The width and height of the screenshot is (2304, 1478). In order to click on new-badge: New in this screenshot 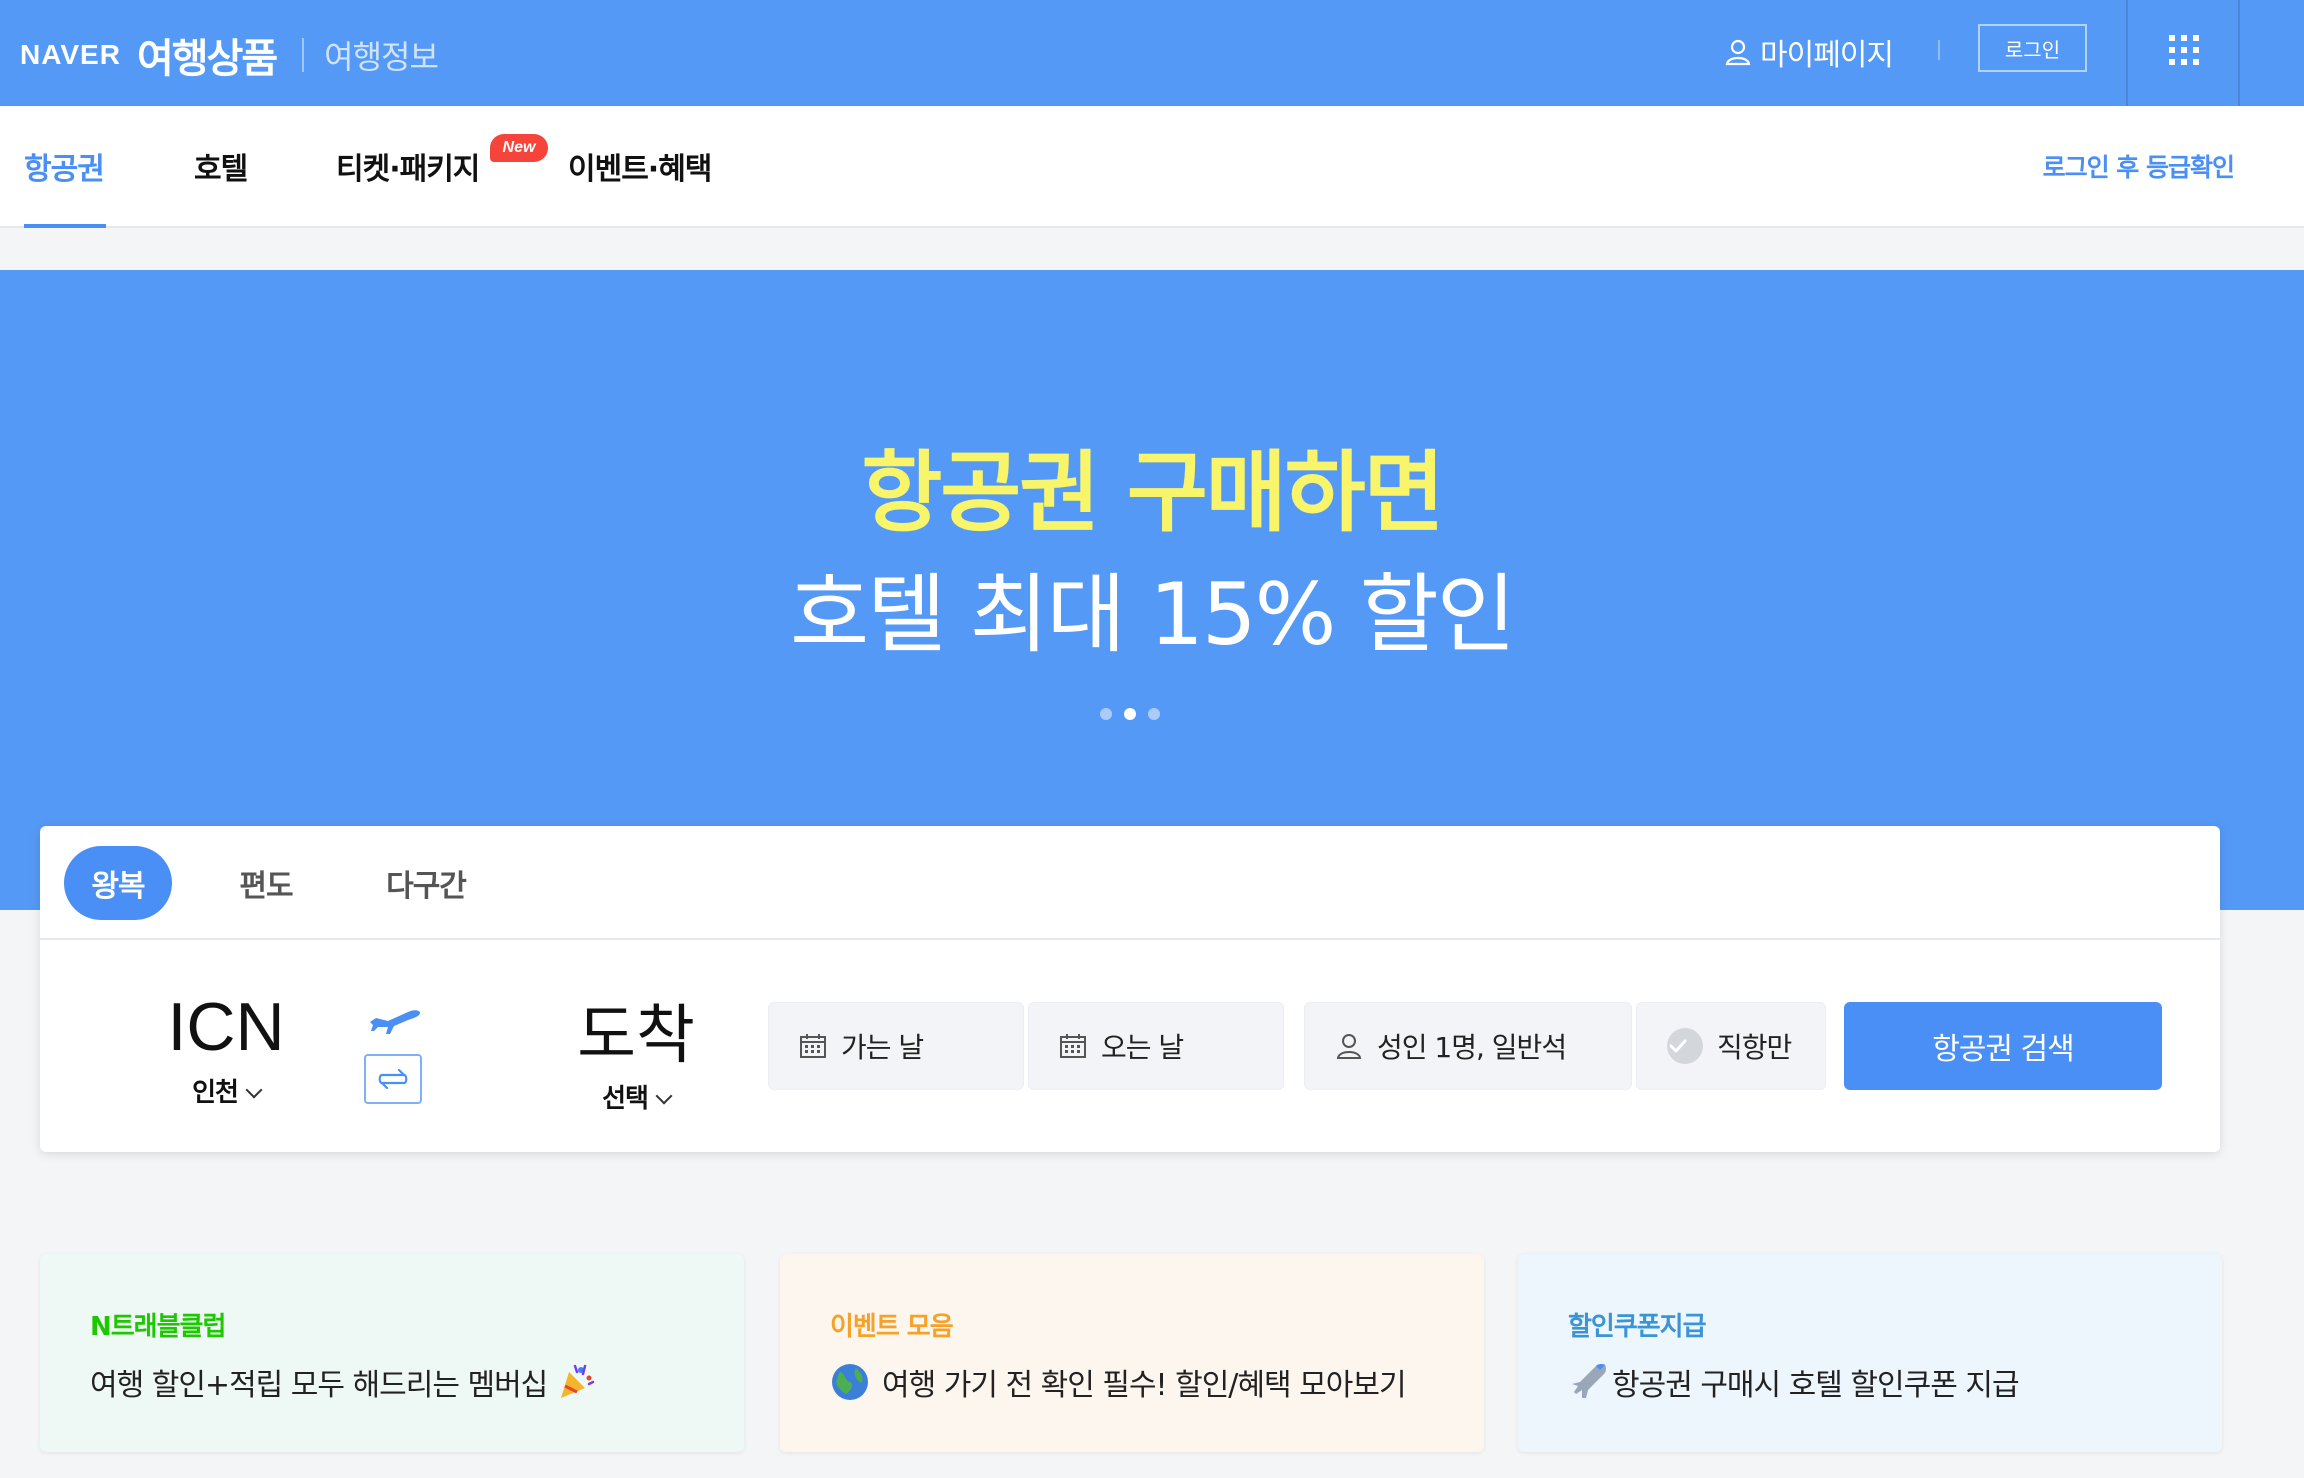, I will do `click(519, 148)`.